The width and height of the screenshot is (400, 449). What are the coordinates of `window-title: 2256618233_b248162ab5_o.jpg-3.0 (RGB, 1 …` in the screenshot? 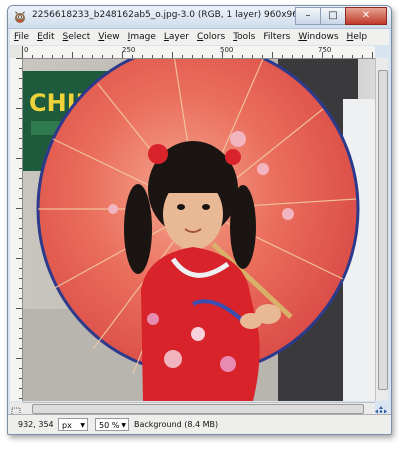 It's located at (184, 15).